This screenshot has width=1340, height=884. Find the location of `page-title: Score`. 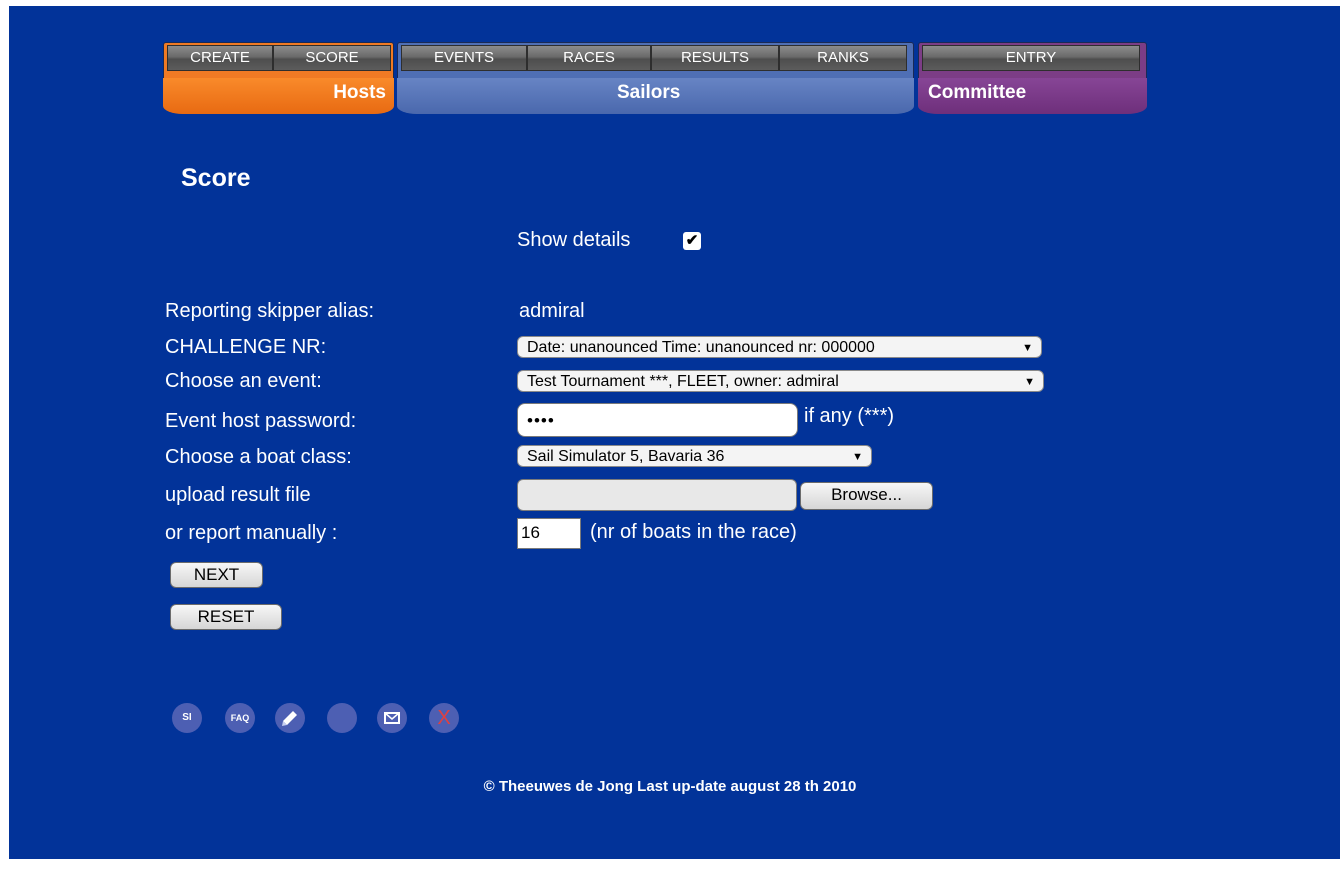

page-title: Score is located at coordinates (216, 178).